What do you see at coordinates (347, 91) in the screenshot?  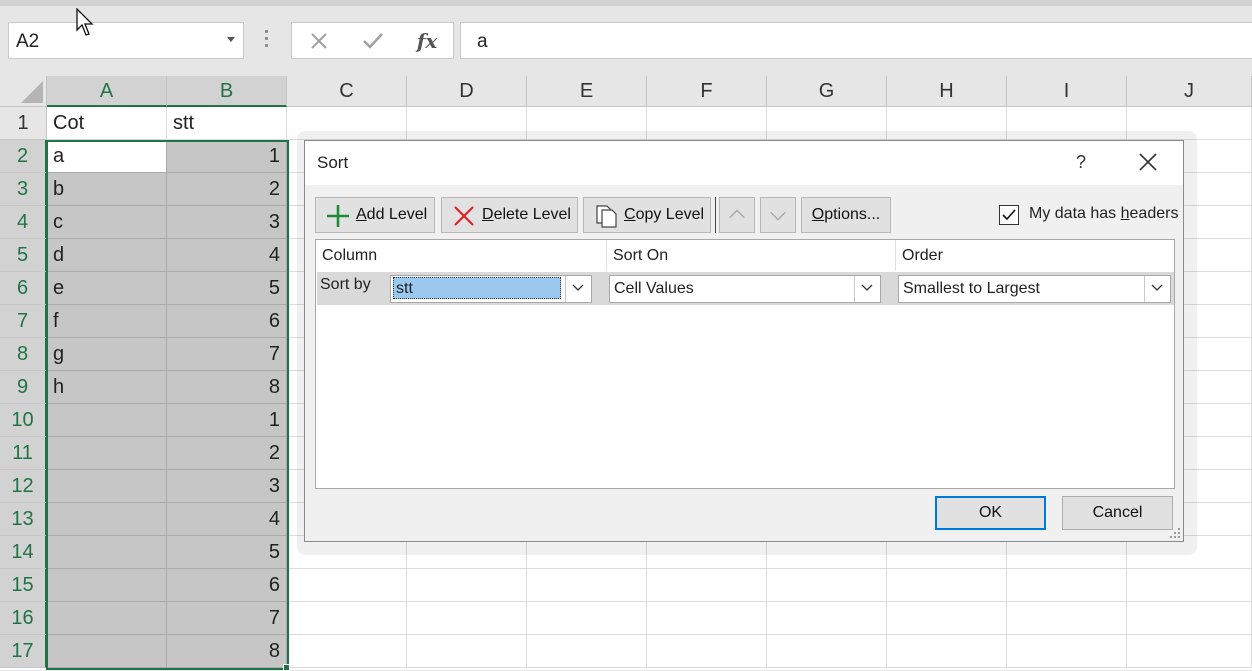 I see `column-header-c: C` at bounding box center [347, 91].